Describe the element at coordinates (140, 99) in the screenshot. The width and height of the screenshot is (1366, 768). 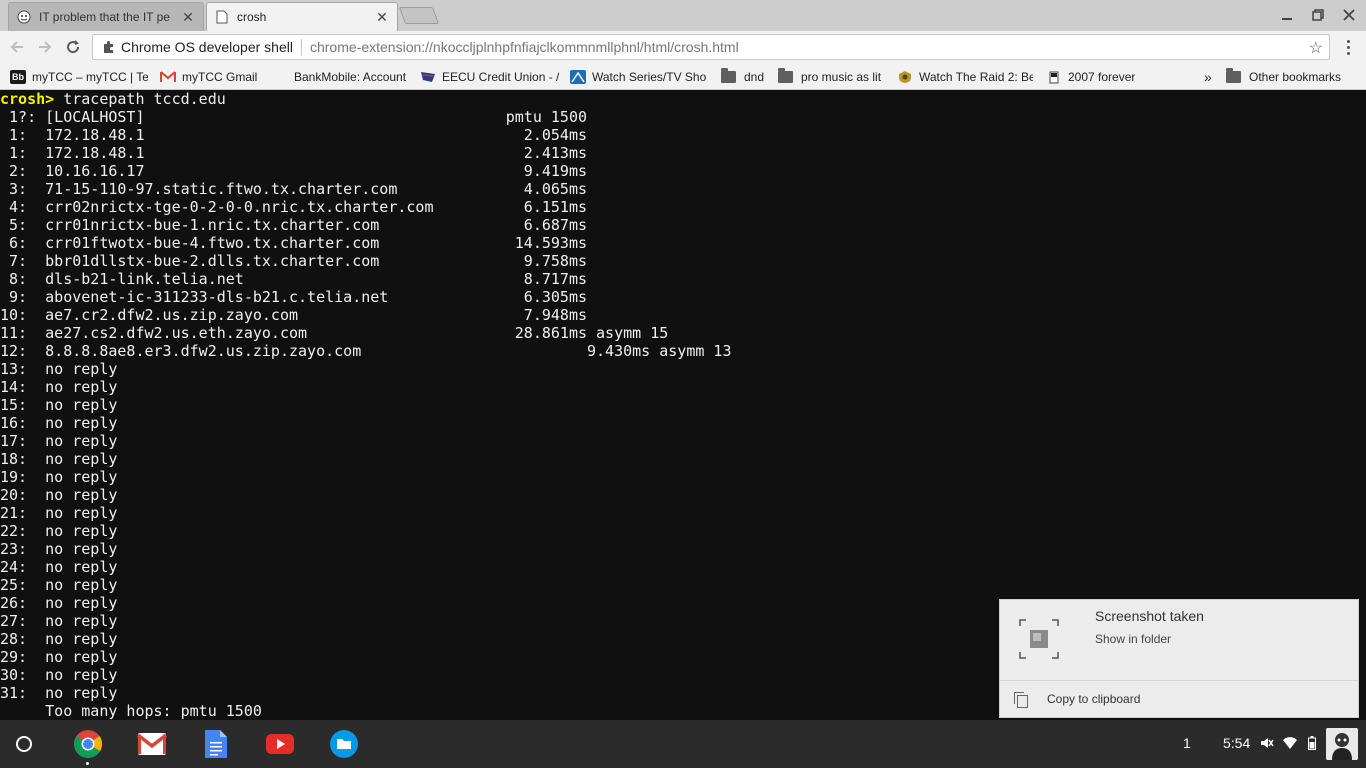
I see `command-text: tracepath tccd.edu` at that location.